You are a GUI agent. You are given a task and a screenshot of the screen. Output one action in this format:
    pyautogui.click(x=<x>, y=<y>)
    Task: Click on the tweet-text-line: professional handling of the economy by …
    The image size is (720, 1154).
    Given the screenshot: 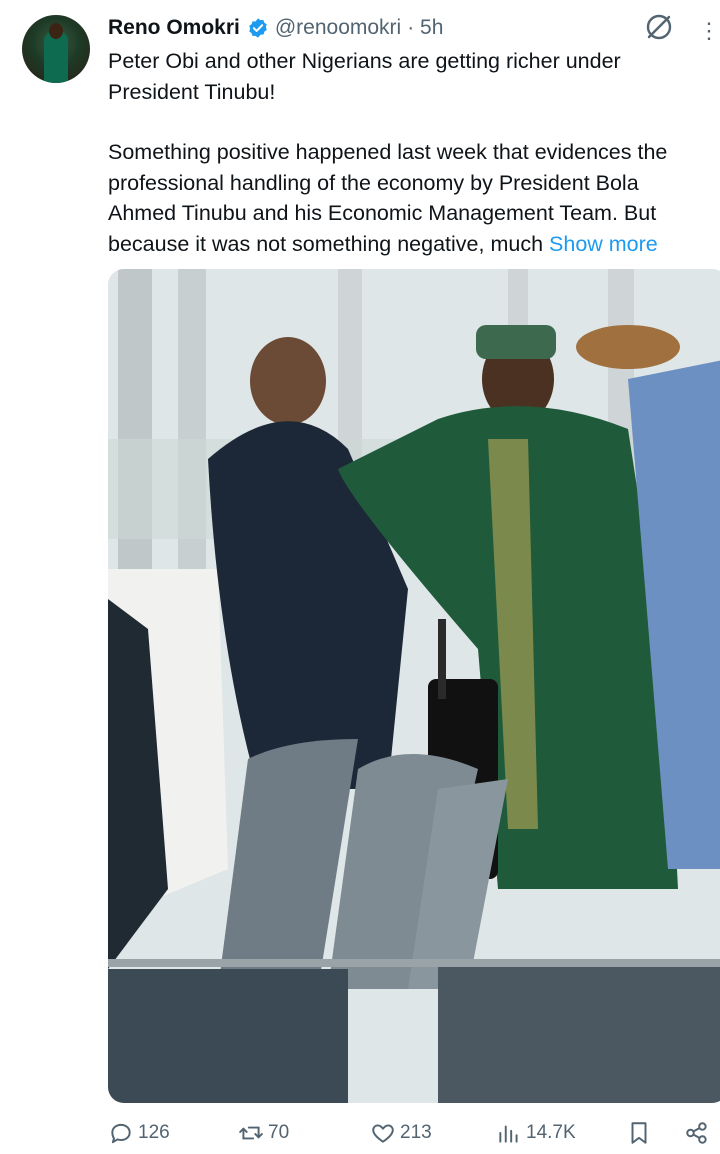 What is the action you would take?
    pyautogui.click(x=373, y=182)
    